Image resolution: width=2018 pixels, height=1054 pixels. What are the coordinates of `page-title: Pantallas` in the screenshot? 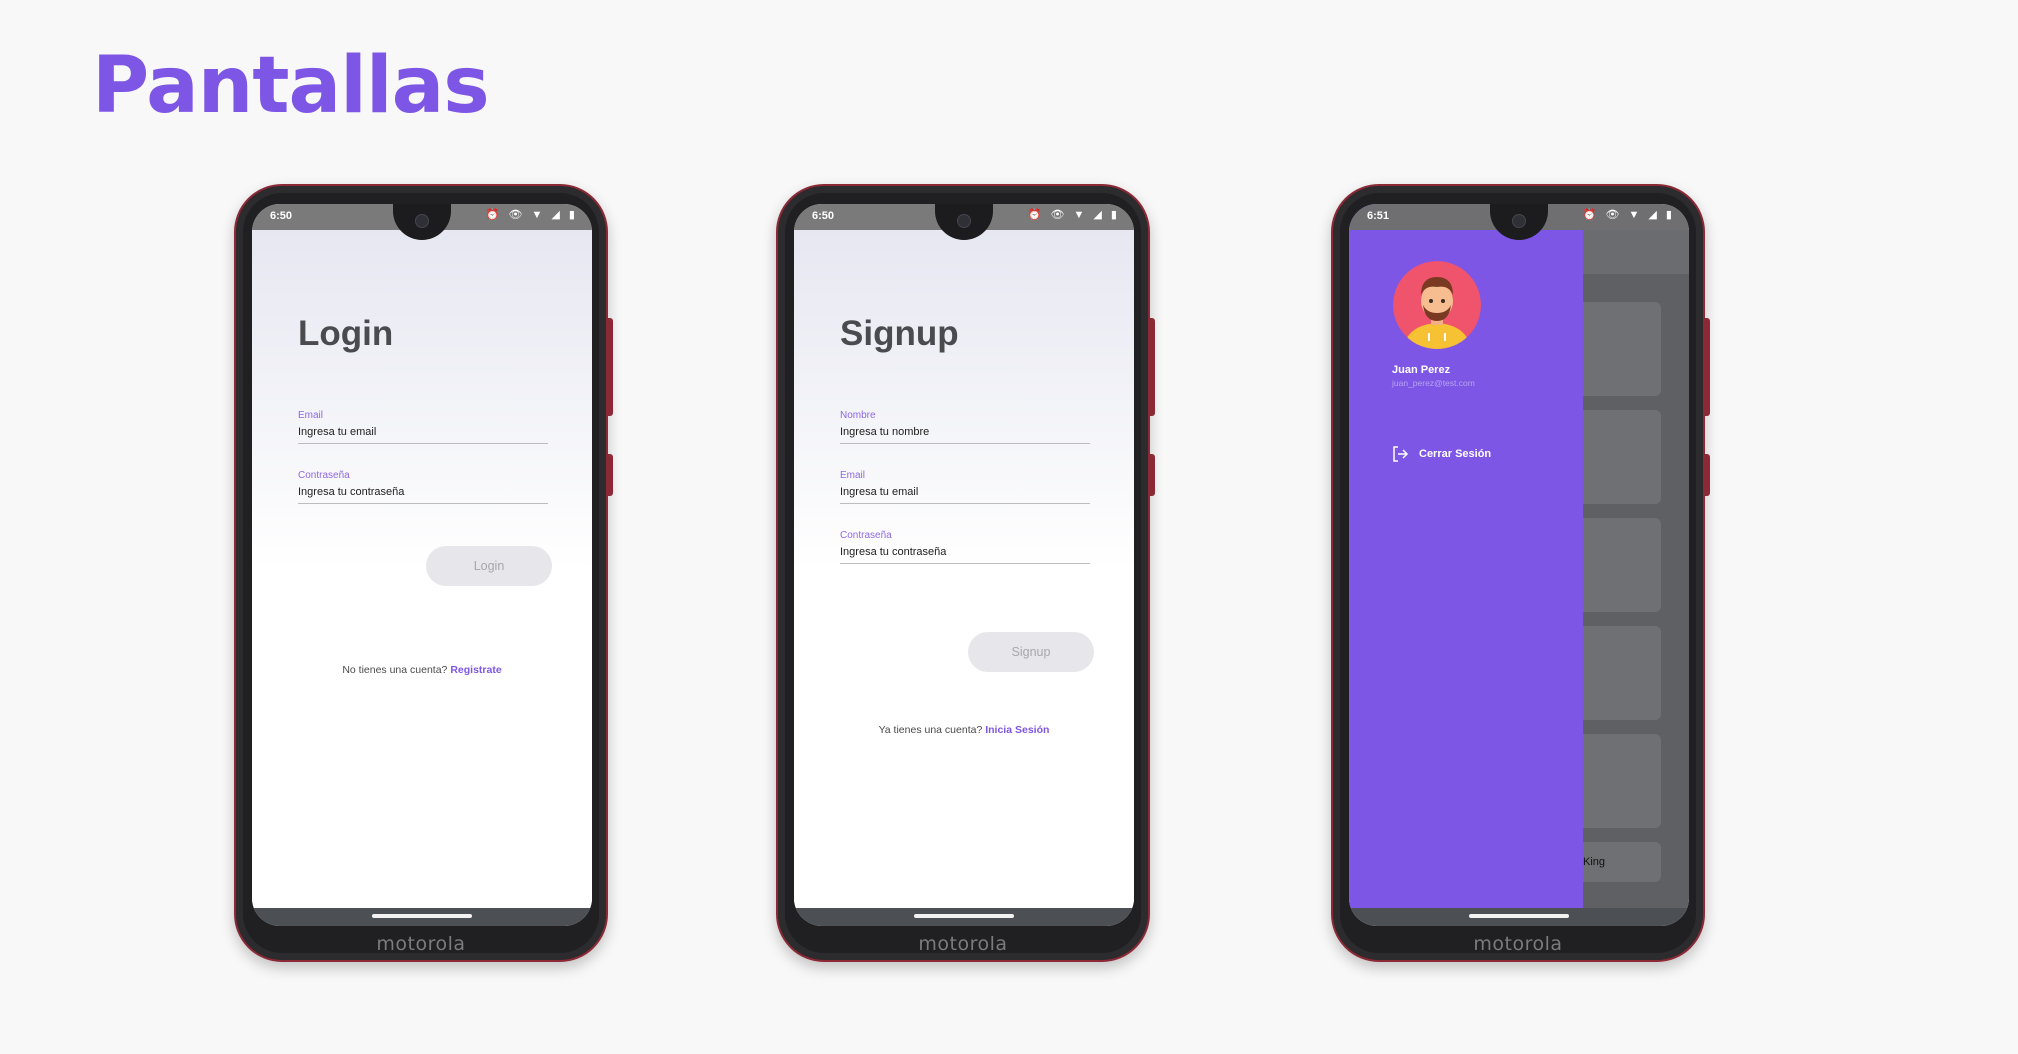 It's located at (291, 86).